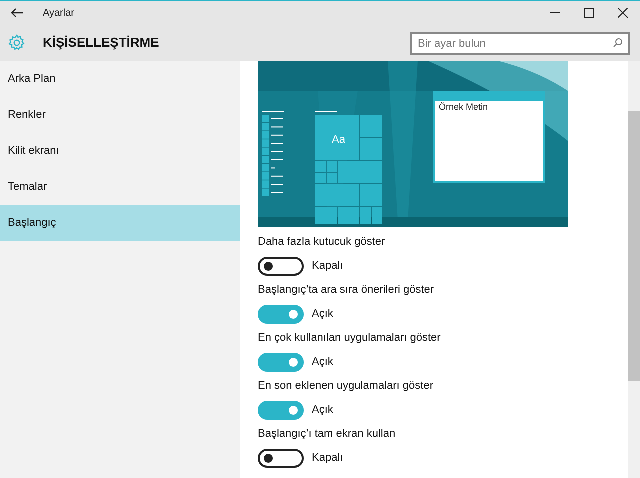  What do you see at coordinates (120, 223) in the screenshot?
I see `sidebar-item: Başlangıç` at bounding box center [120, 223].